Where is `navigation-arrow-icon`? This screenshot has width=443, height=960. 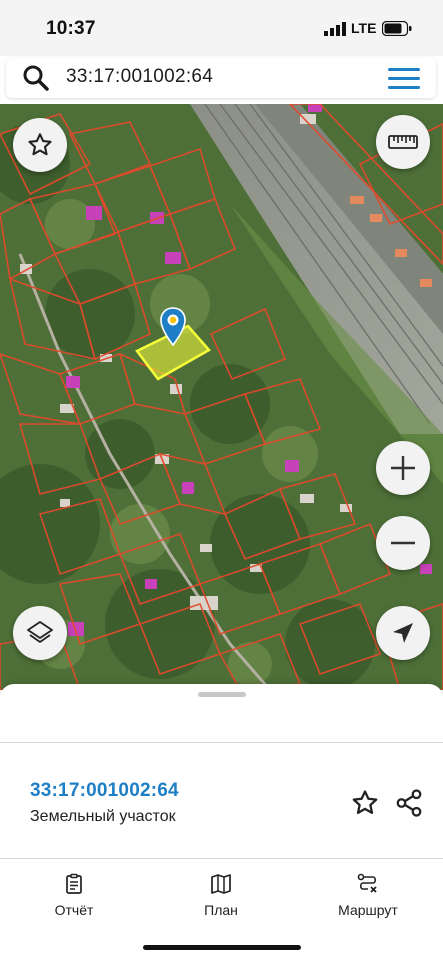 navigation-arrow-icon is located at coordinates (403, 633).